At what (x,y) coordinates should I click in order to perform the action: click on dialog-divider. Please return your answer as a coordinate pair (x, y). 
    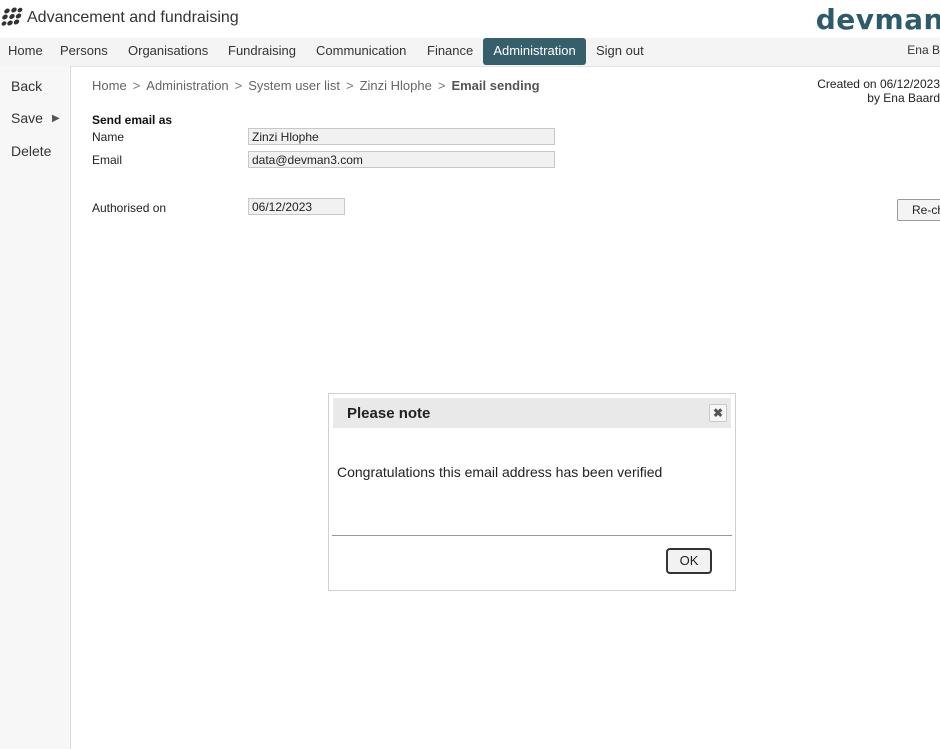
    Looking at the image, I should click on (532, 535).